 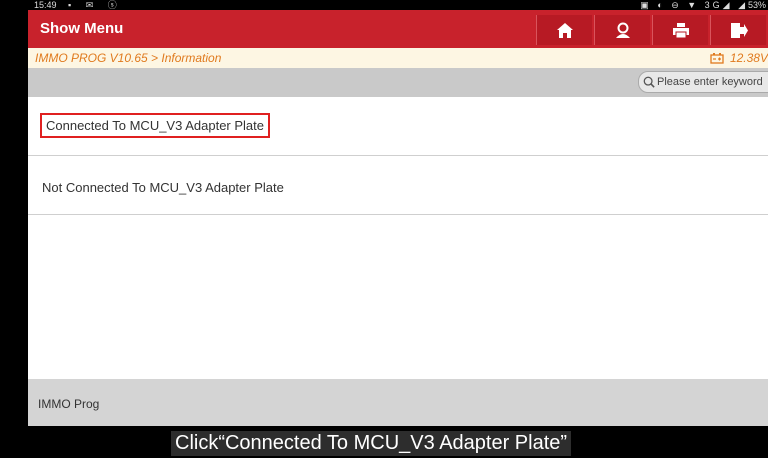 I want to click on breadcrumb-path: IMMO PROG V10.65 > Information, so click(x=128, y=58).